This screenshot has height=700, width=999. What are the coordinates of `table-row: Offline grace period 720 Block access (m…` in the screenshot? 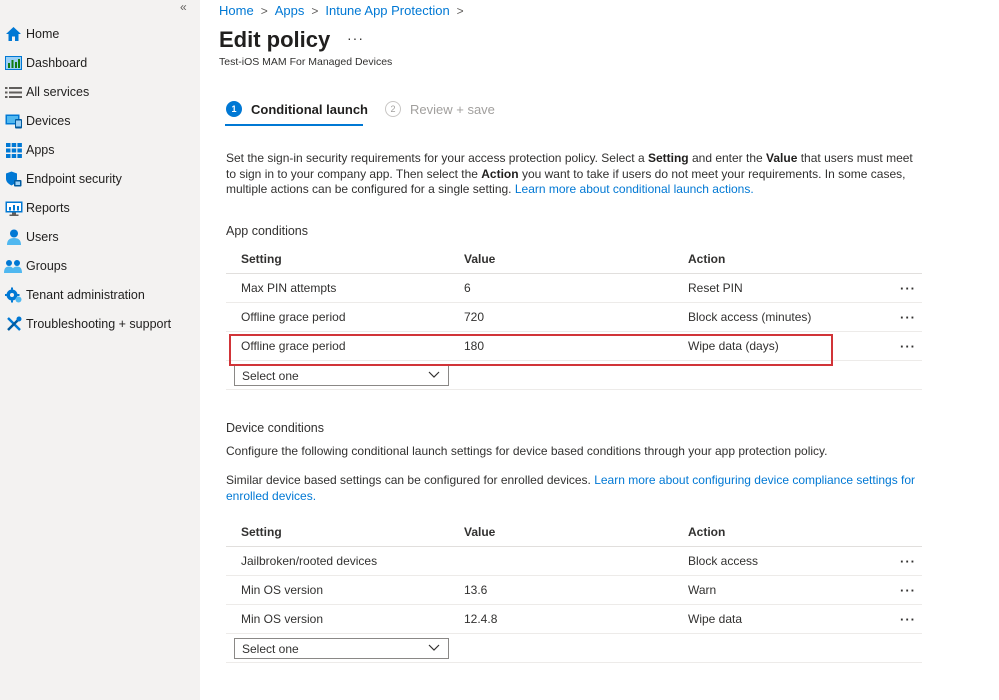 It's located at (574, 317).